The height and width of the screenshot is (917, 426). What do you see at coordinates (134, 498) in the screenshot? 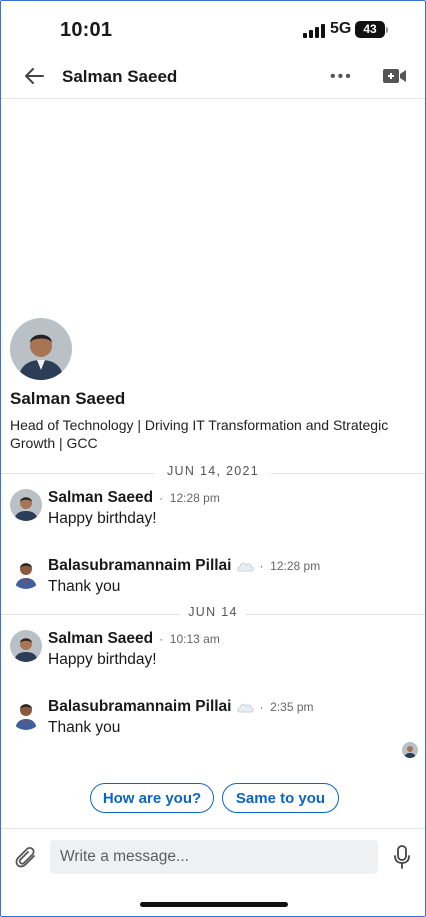
I see `sender-name: Salman Saeed · 12:28 pm` at bounding box center [134, 498].